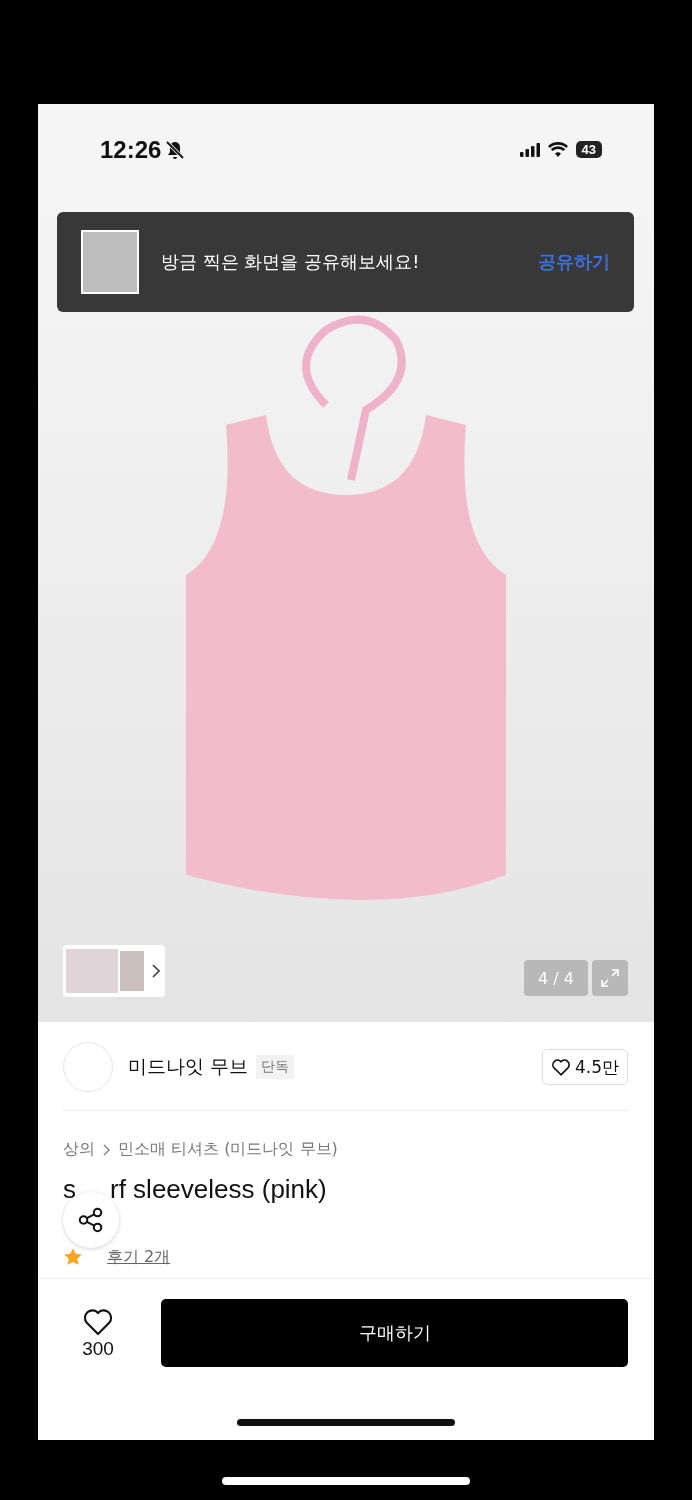 Image resolution: width=692 pixels, height=1500 pixels. I want to click on status-time: 12:26, so click(131, 150).